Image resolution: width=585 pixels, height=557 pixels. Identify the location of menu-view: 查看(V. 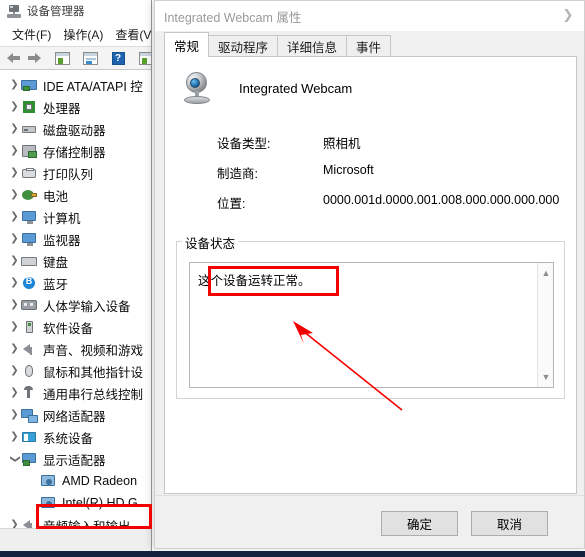
(130, 34).